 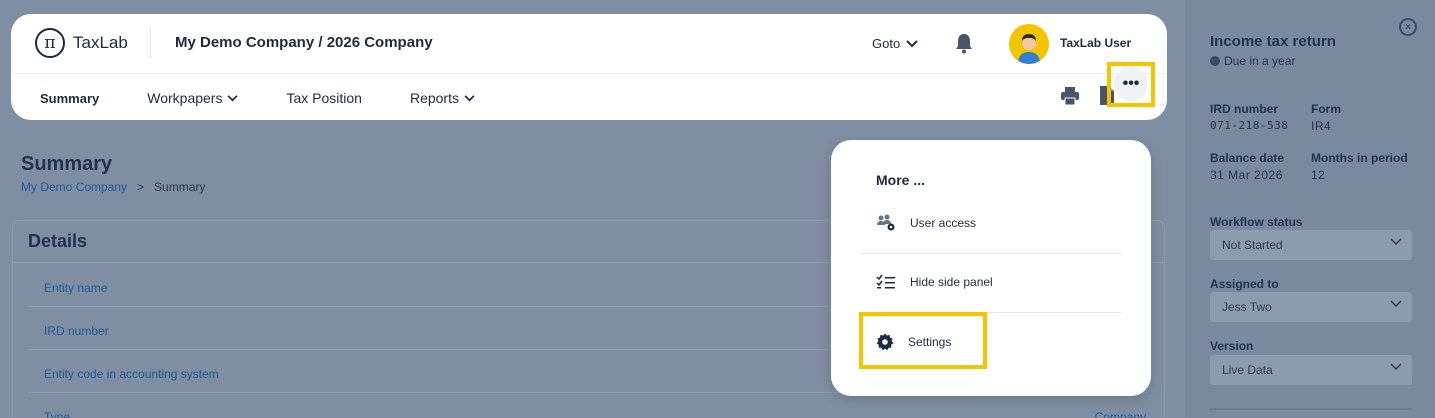 What do you see at coordinates (1359, 158) in the screenshot?
I see `months-label: Months in period` at bounding box center [1359, 158].